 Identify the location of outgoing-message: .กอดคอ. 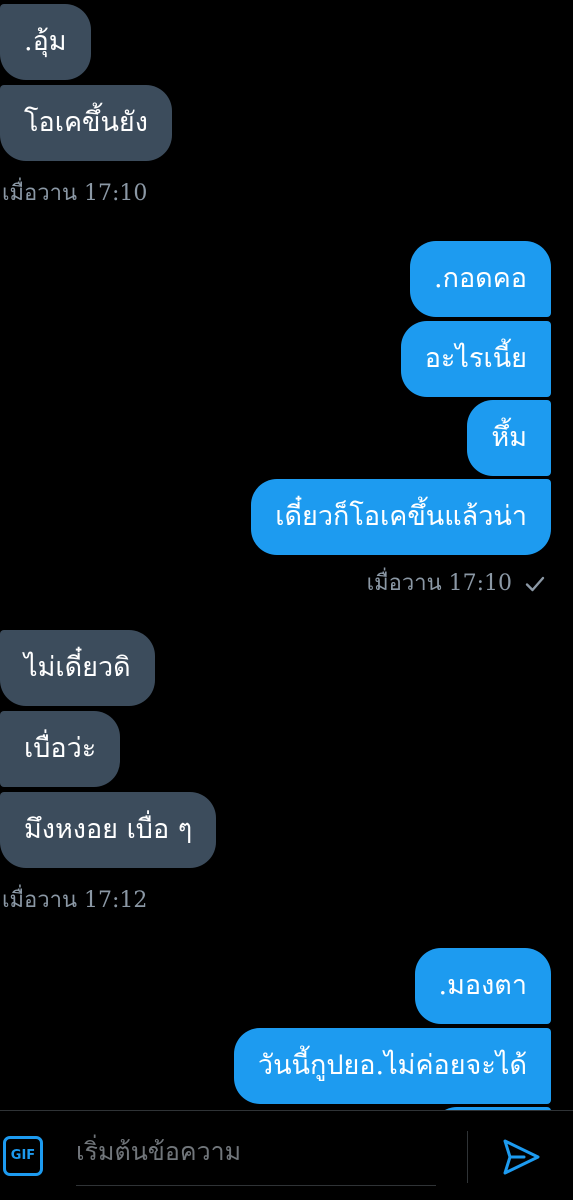
(480, 279).